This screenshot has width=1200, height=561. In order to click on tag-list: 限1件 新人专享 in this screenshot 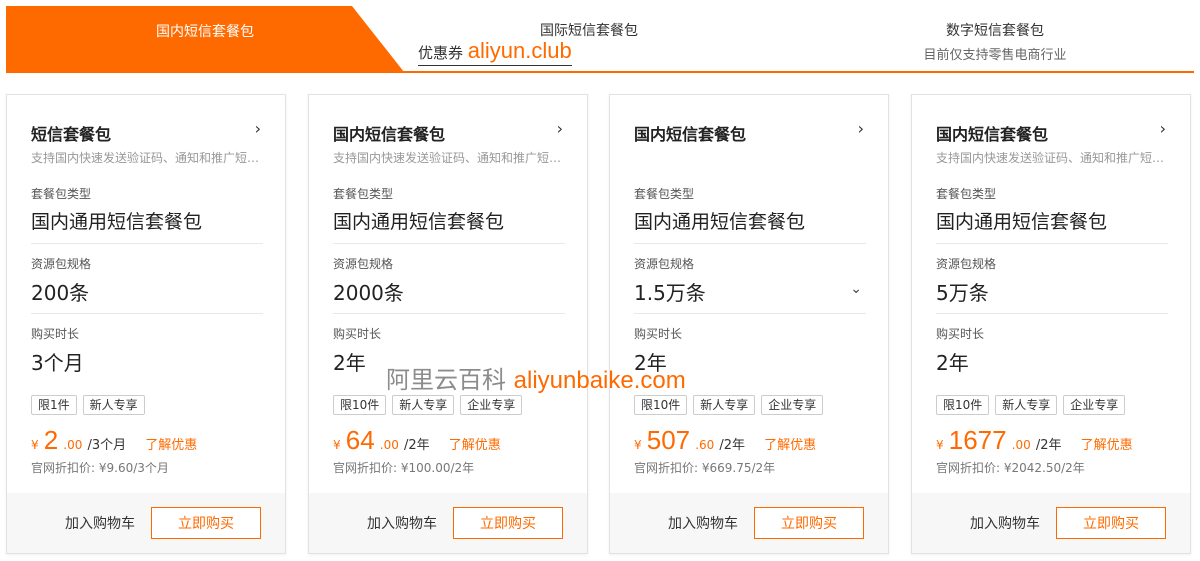, I will do `click(88, 405)`.